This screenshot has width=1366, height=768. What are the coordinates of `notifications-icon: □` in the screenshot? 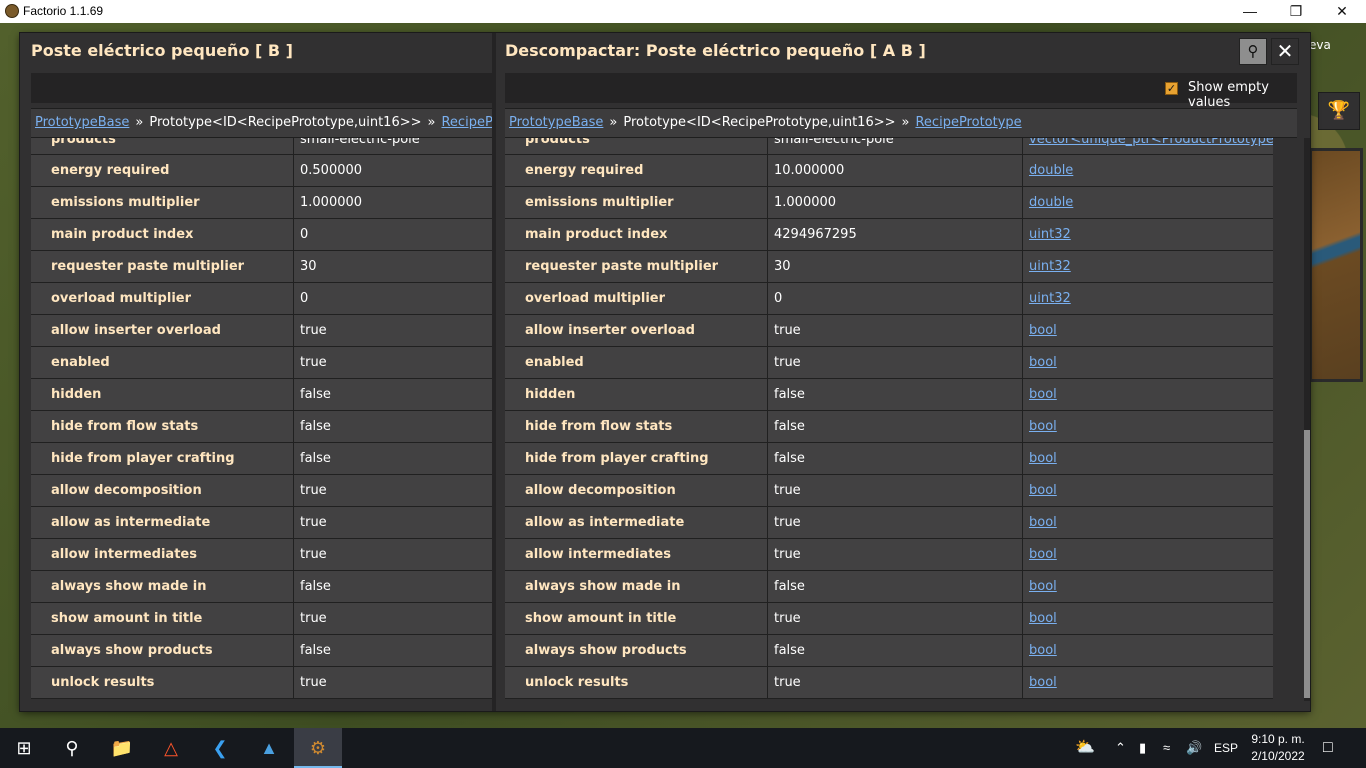 It's located at (1328, 748).